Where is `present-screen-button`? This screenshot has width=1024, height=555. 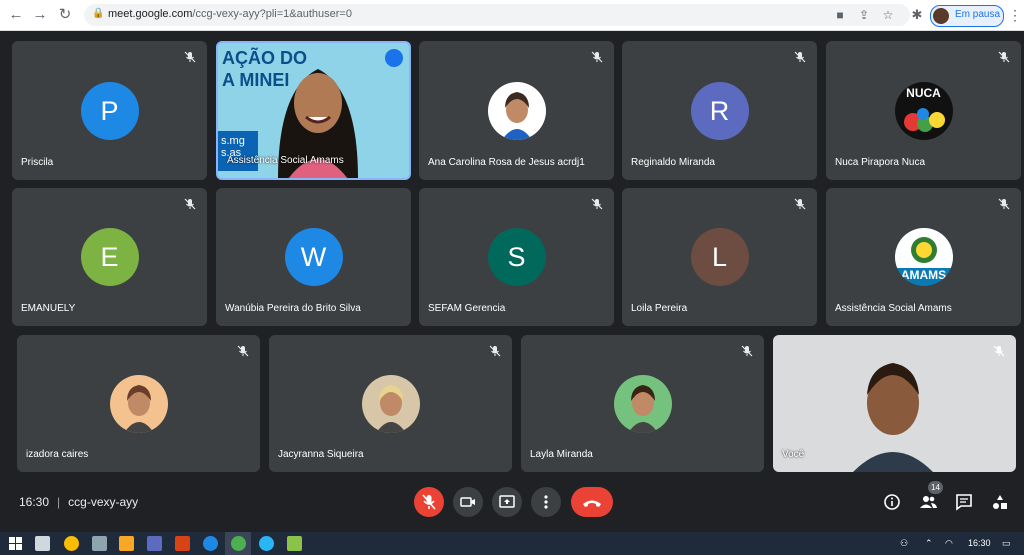
present-screen-button is located at coordinates (507, 502).